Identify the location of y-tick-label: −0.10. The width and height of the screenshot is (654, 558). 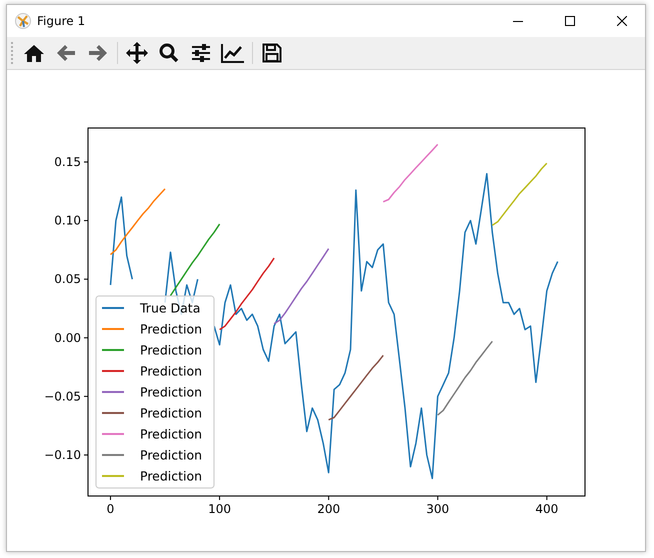
(62, 455).